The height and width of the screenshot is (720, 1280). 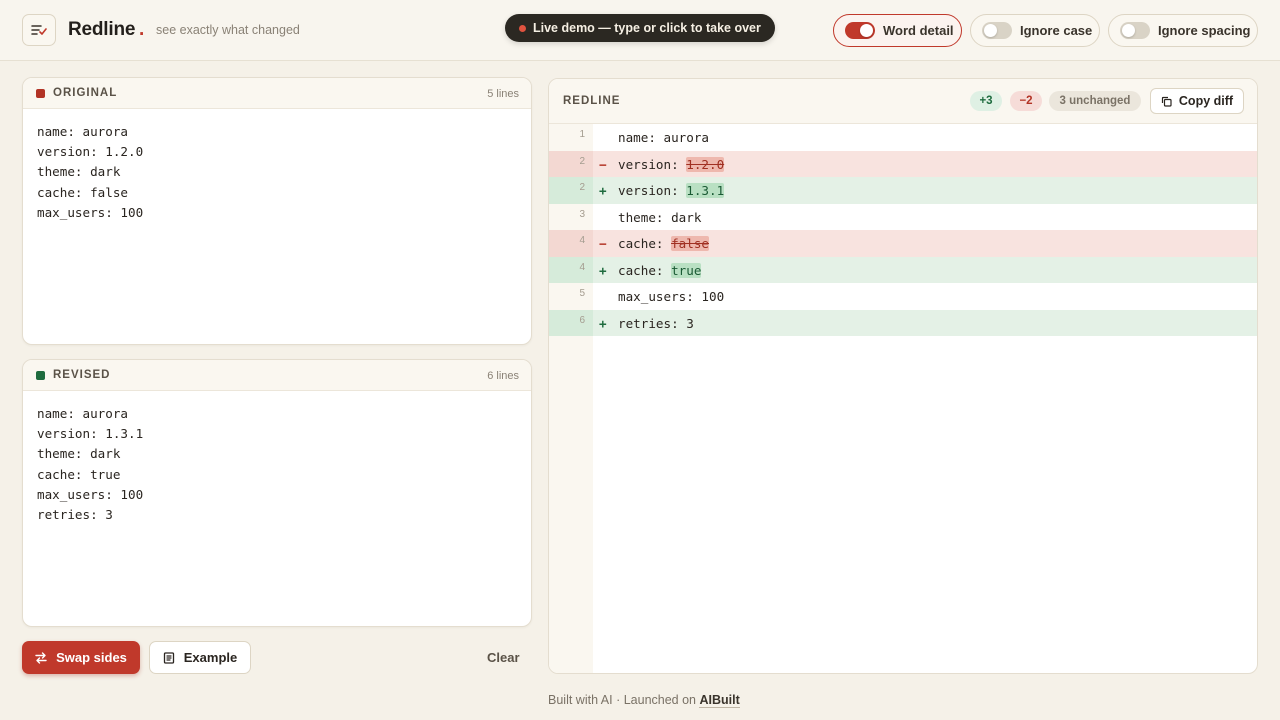 I want to click on line-number: 5, so click(x=582, y=293).